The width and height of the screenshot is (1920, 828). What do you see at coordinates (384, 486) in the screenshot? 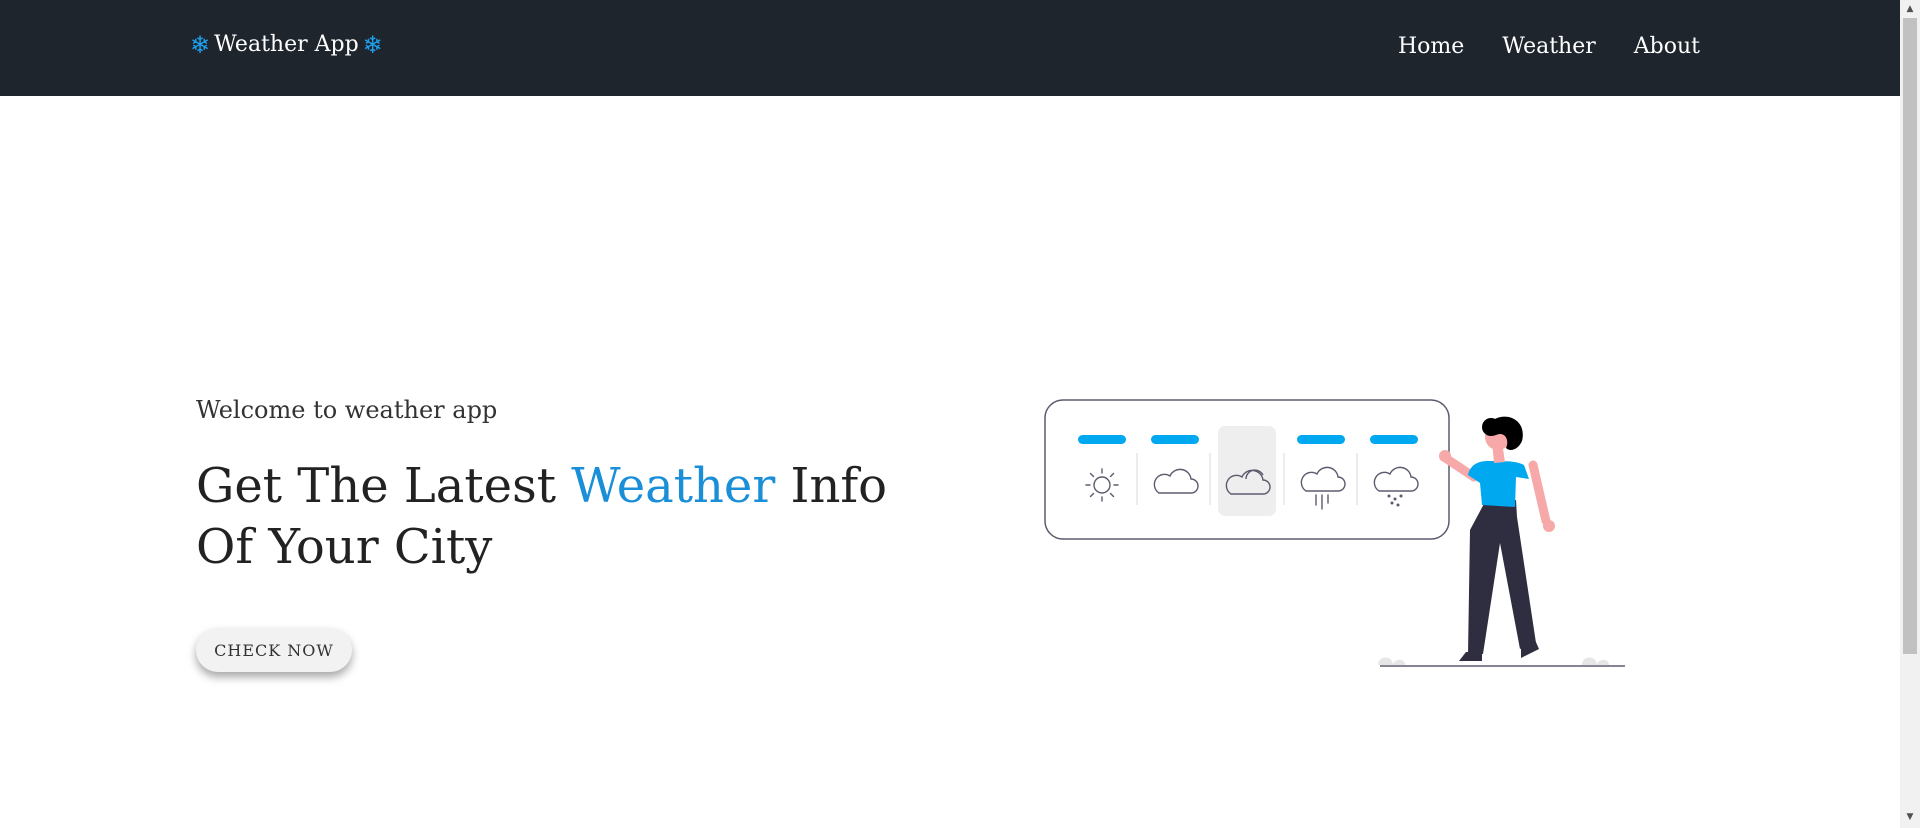
I see `headline-part-1: Get The Latest` at bounding box center [384, 486].